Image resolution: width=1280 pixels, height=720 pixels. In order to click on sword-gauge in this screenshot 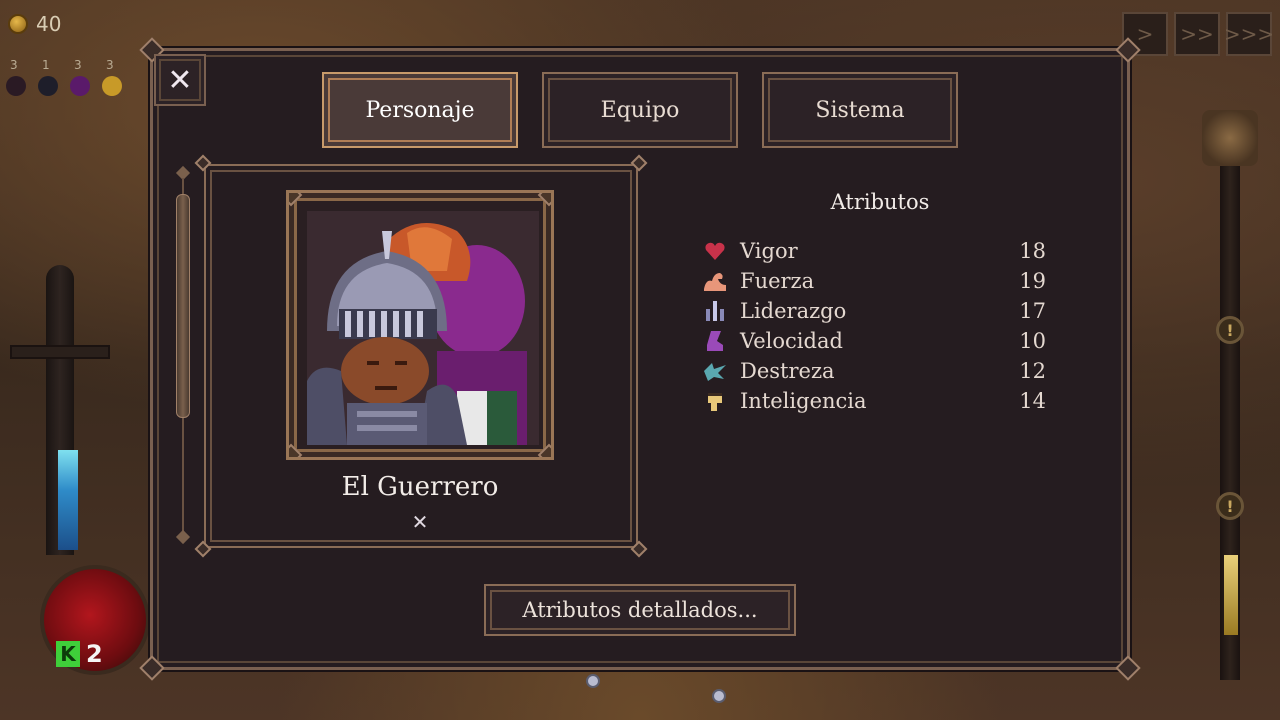, I will do `click(60, 415)`.